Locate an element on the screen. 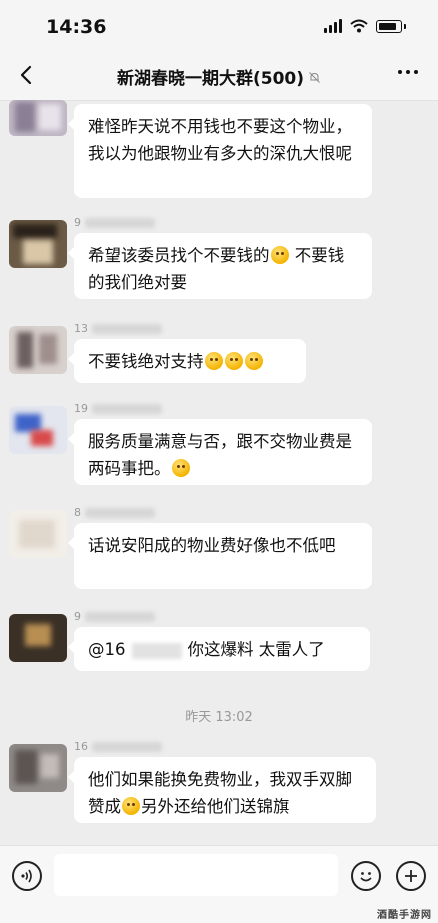 Image resolution: width=438 pixels, height=923 pixels. emoji-picker-button is located at coordinates (366, 876).